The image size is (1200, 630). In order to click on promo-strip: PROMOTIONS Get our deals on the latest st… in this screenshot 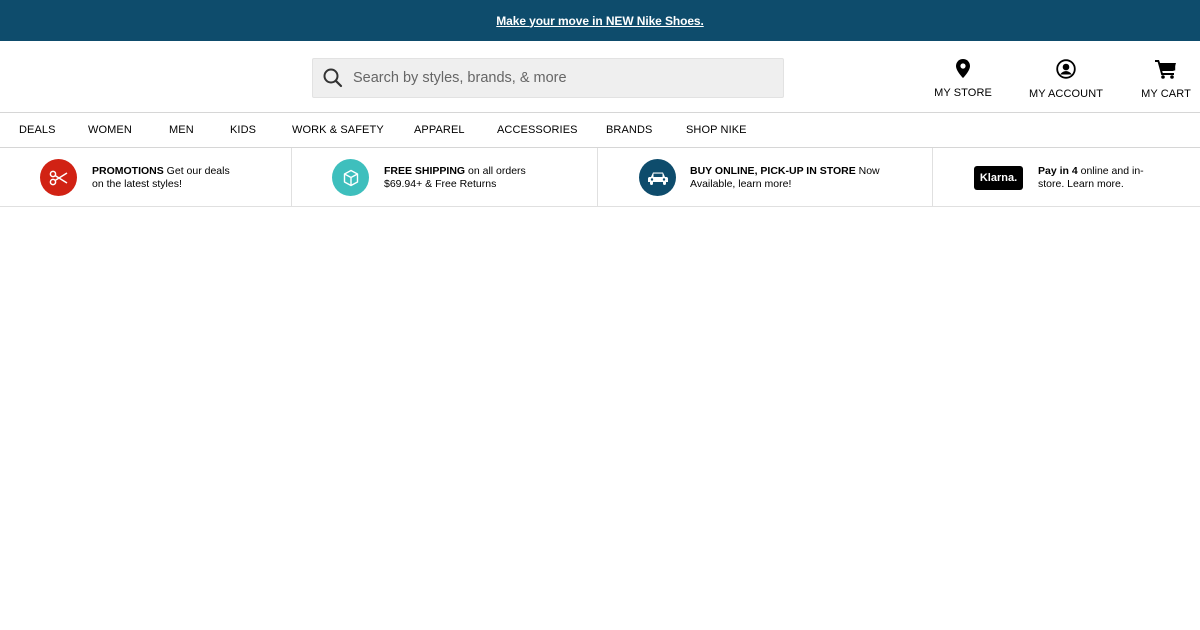, I will do `click(600, 177)`.